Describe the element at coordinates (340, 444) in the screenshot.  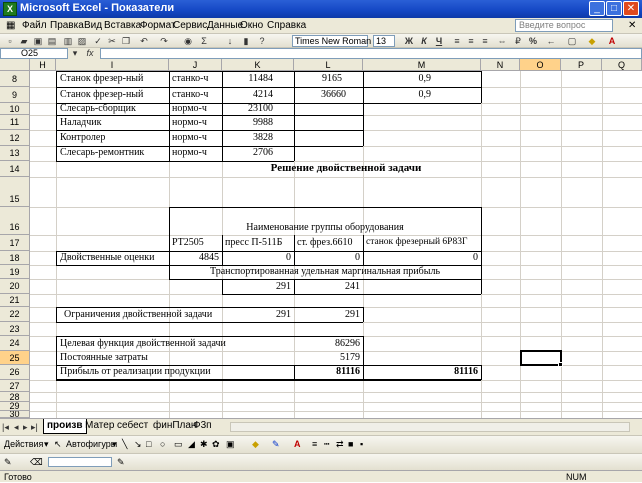
I see `arrow-style-icon: ⇄` at that location.